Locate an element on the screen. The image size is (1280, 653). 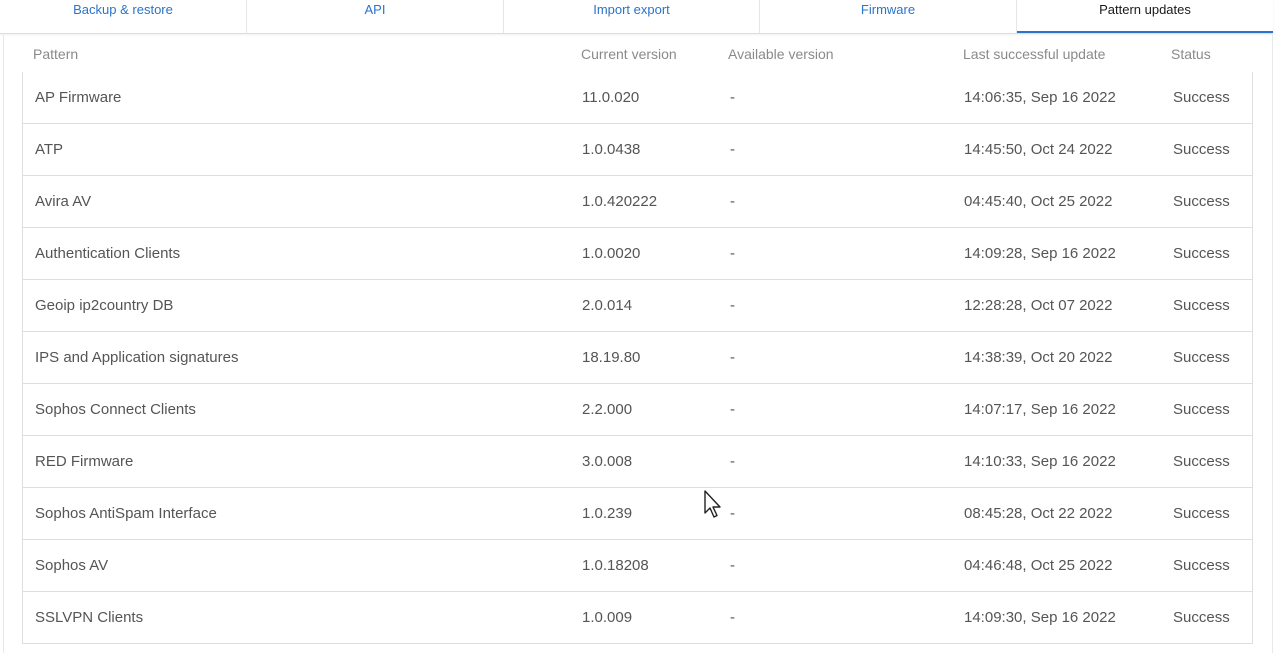
header-status: Status is located at coordinates (1191, 54).